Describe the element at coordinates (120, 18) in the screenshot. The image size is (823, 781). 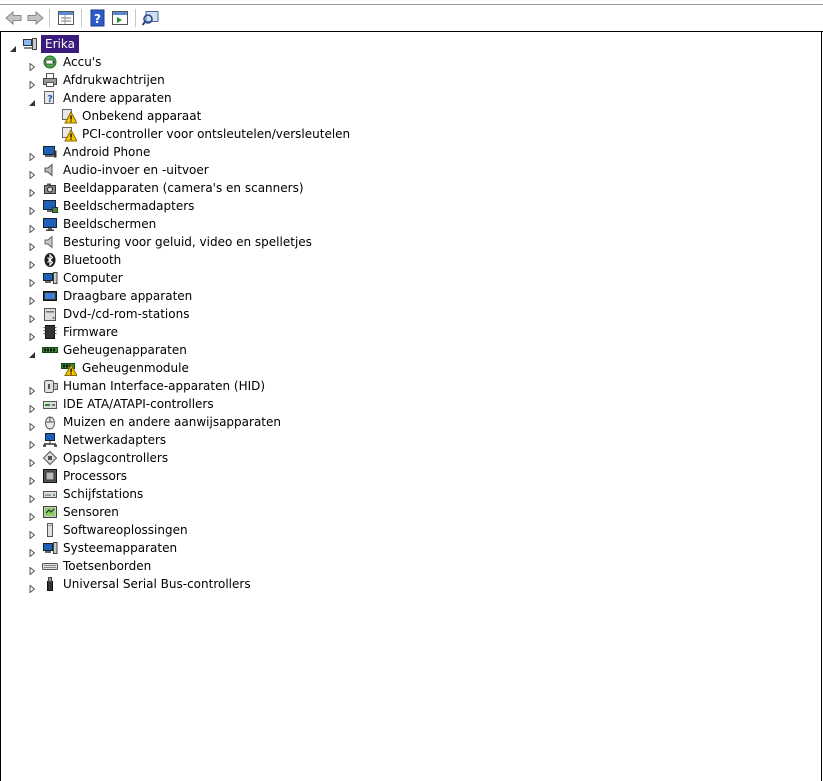
I see `action-pane-icon` at that location.